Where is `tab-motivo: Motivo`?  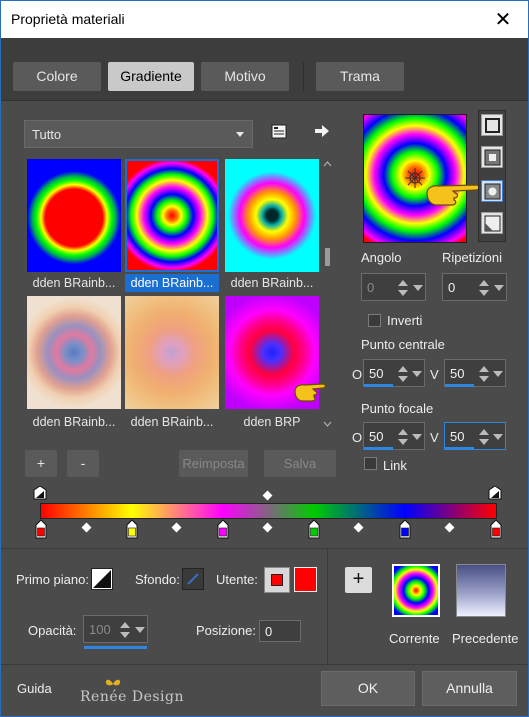 tab-motivo: Motivo is located at coordinates (245, 76).